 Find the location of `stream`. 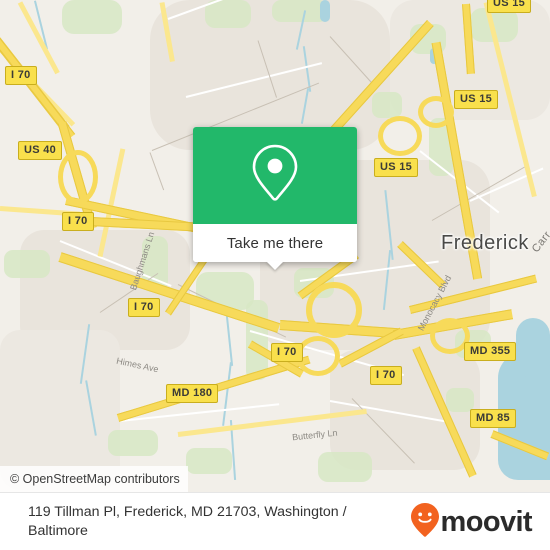

stream is located at coordinates (227, 394).